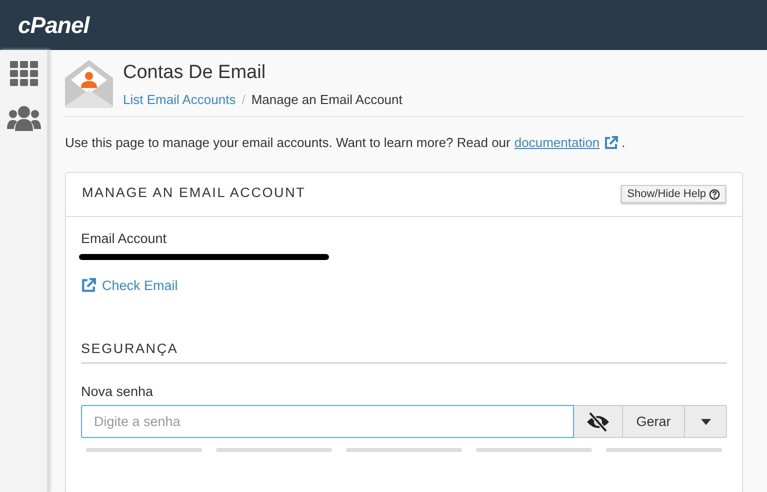 The image size is (767, 492). Describe the element at coordinates (326, 99) in the screenshot. I see `breadcrumb-current: Manage an Email Account` at that location.